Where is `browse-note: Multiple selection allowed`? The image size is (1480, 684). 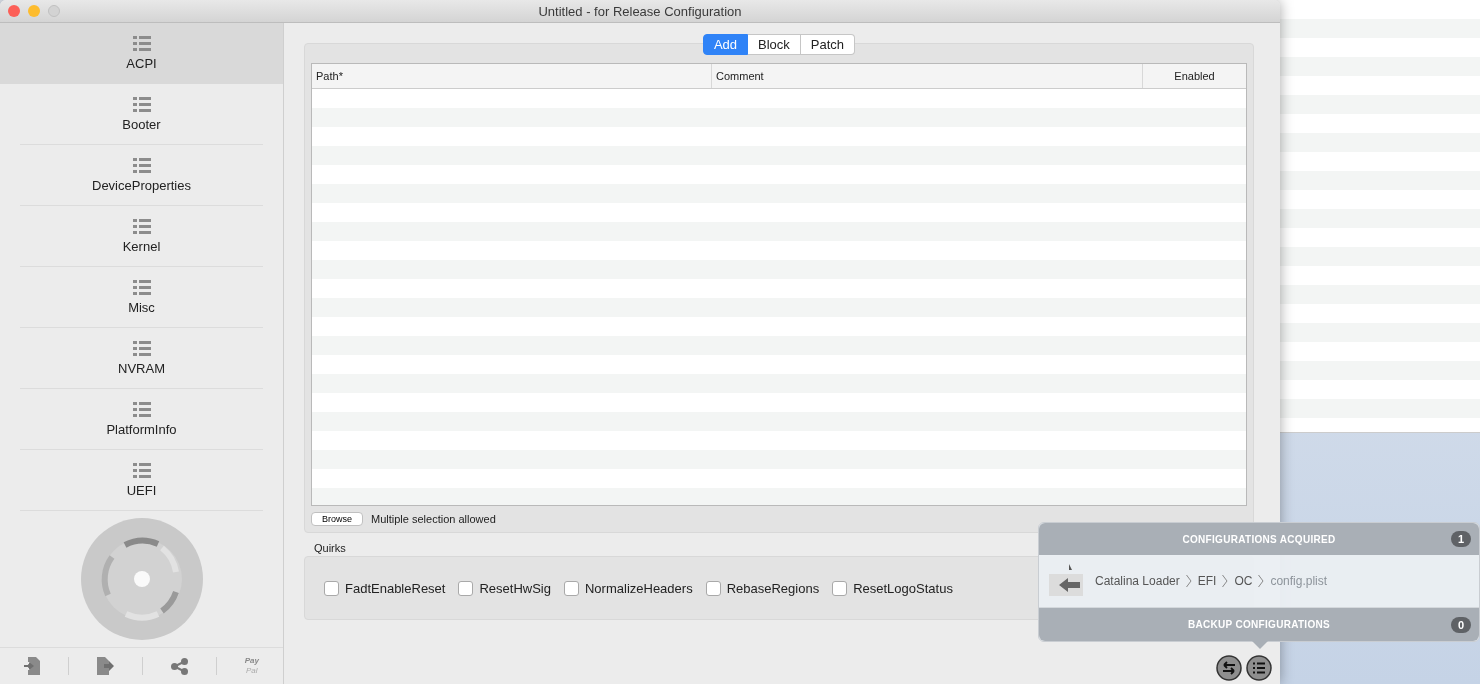 browse-note: Multiple selection allowed is located at coordinates (433, 519).